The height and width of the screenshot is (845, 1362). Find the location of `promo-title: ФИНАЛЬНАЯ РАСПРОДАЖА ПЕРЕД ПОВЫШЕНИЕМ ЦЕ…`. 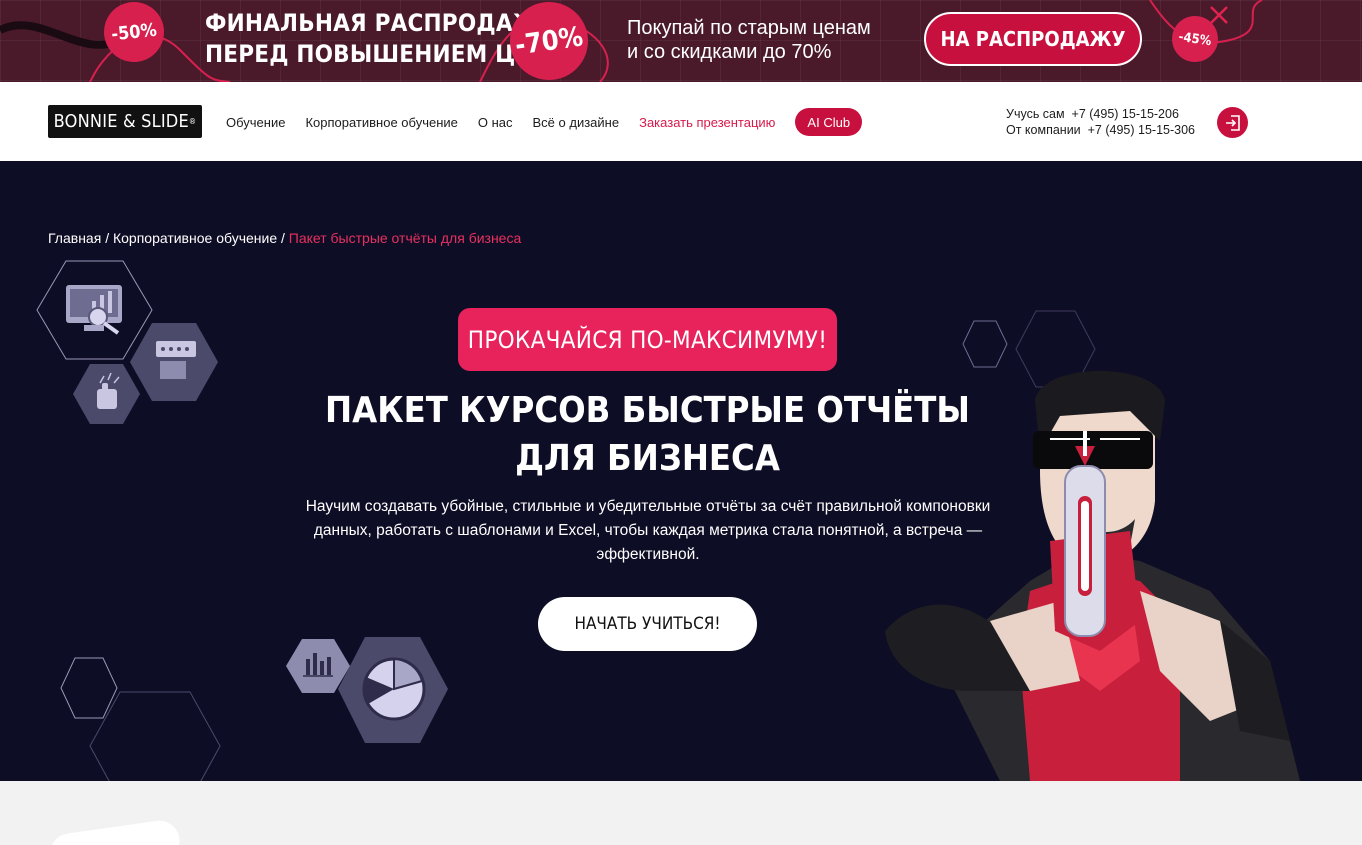

promo-title: ФИНАЛЬНАЯ РАСПРОДАЖА ПЕРЕД ПОВЫШЕНИЕМ ЦЕ… is located at coordinates (380, 39).